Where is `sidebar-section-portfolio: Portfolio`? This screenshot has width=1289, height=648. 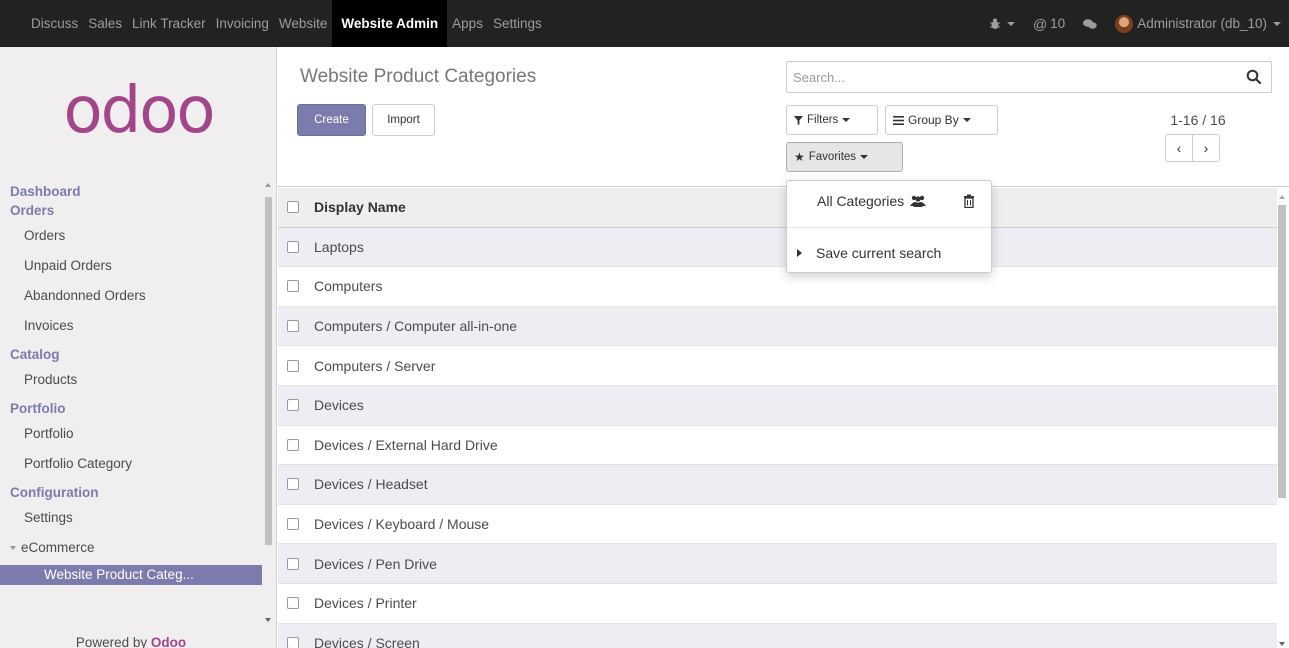
sidebar-section-portfolio: Portfolio is located at coordinates (131, 409).